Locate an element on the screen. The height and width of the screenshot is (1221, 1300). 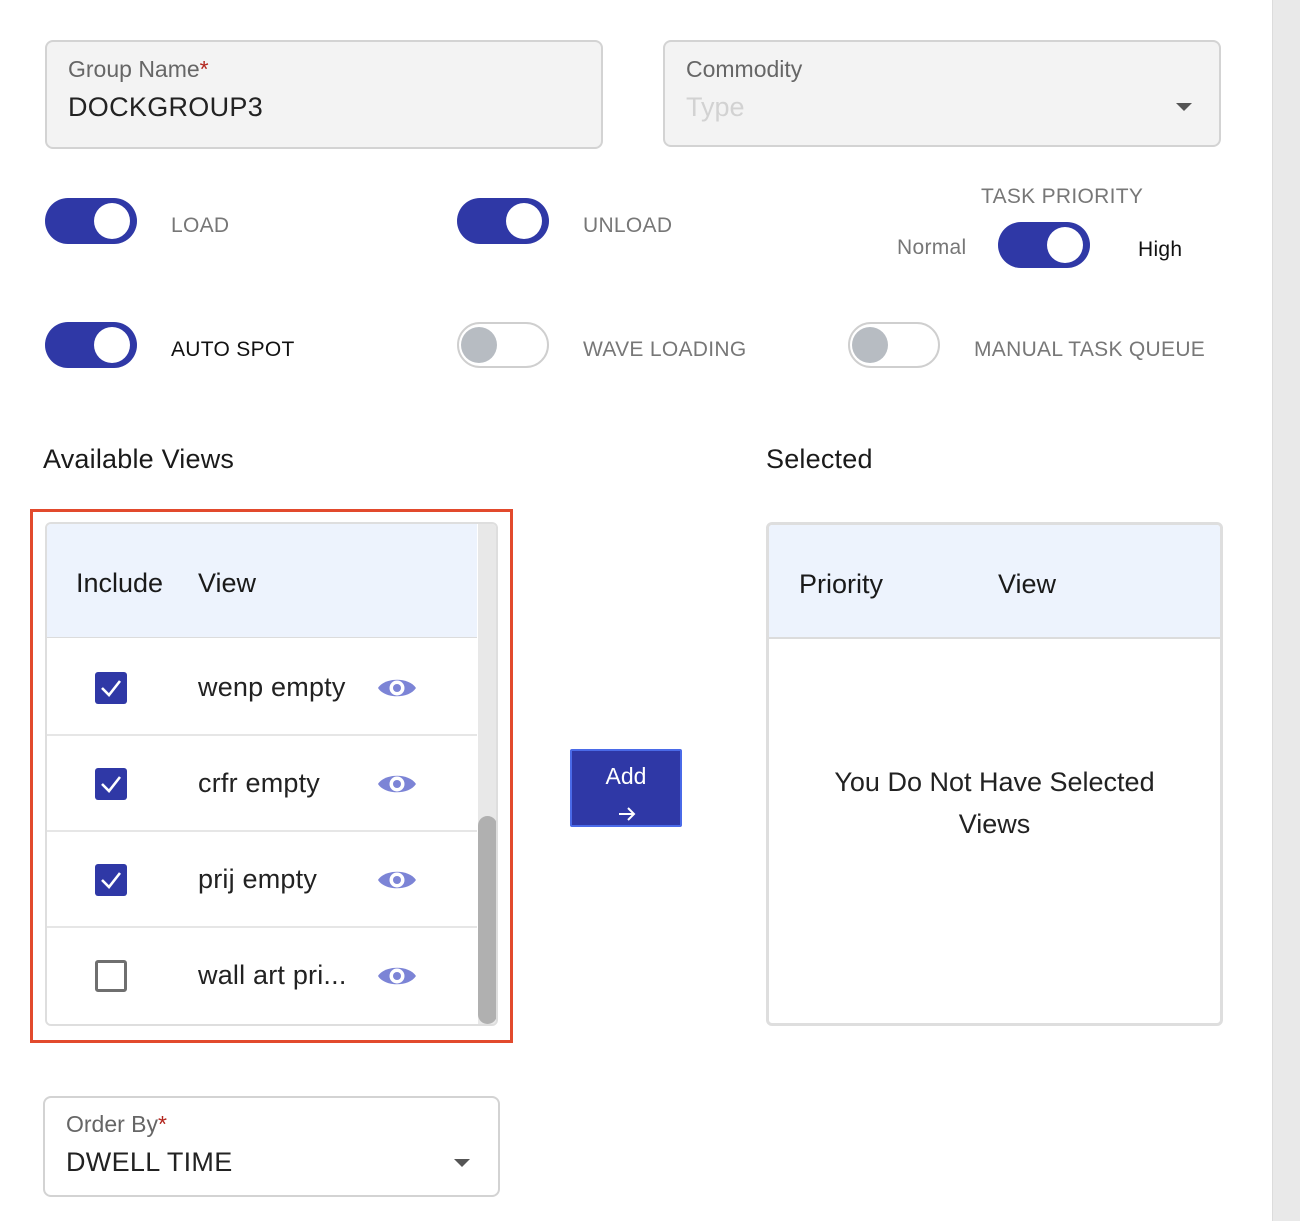
auto-spot-toggle is located at coordinates (91, 345).